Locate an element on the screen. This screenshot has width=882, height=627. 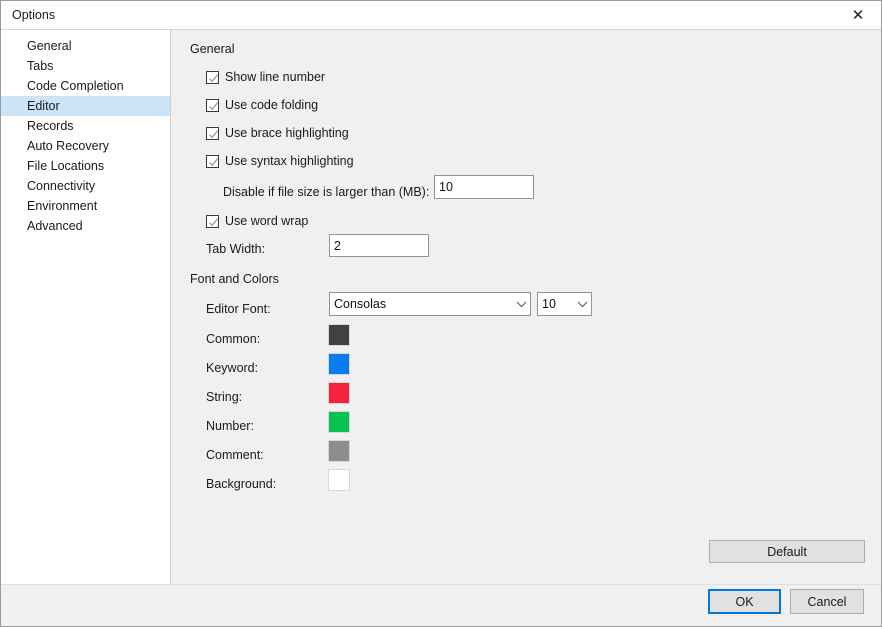
checkbox-use-brace-highlighting: Use brace highlighting is located at coordinates (277, 133).